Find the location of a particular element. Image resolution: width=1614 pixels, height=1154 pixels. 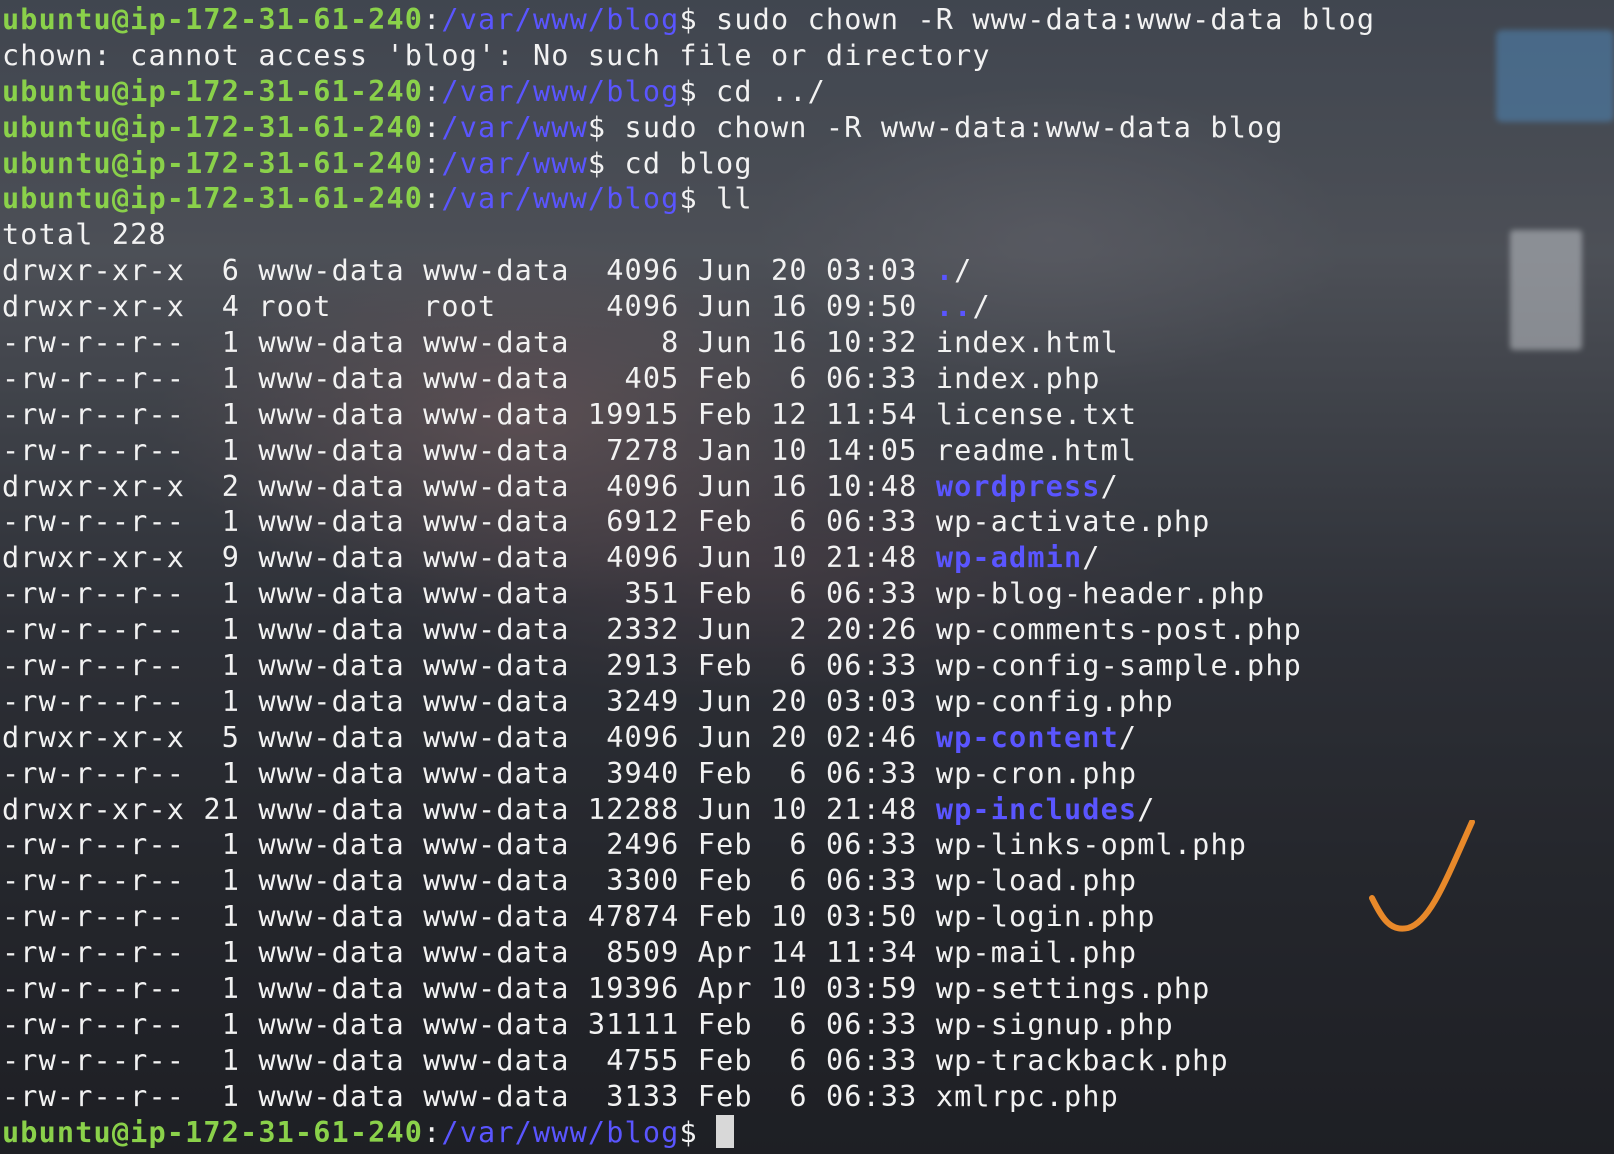

file-day: 14 is located at coordinates (789, 953).